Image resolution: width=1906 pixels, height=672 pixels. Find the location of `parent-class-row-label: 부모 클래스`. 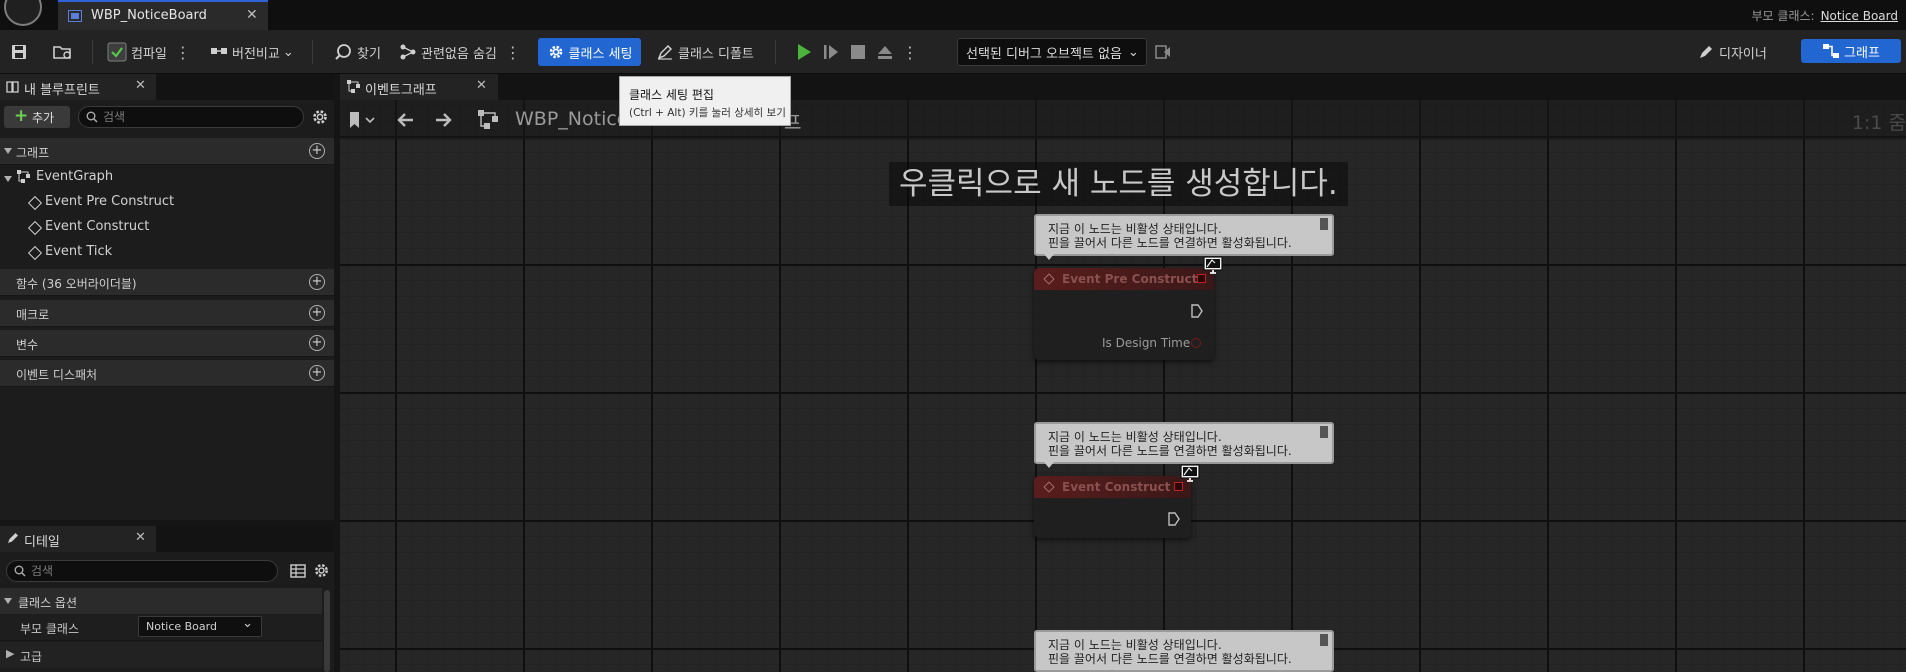

parent-class-row-label: 부모 클래스 is located at coordinates (50, 629).